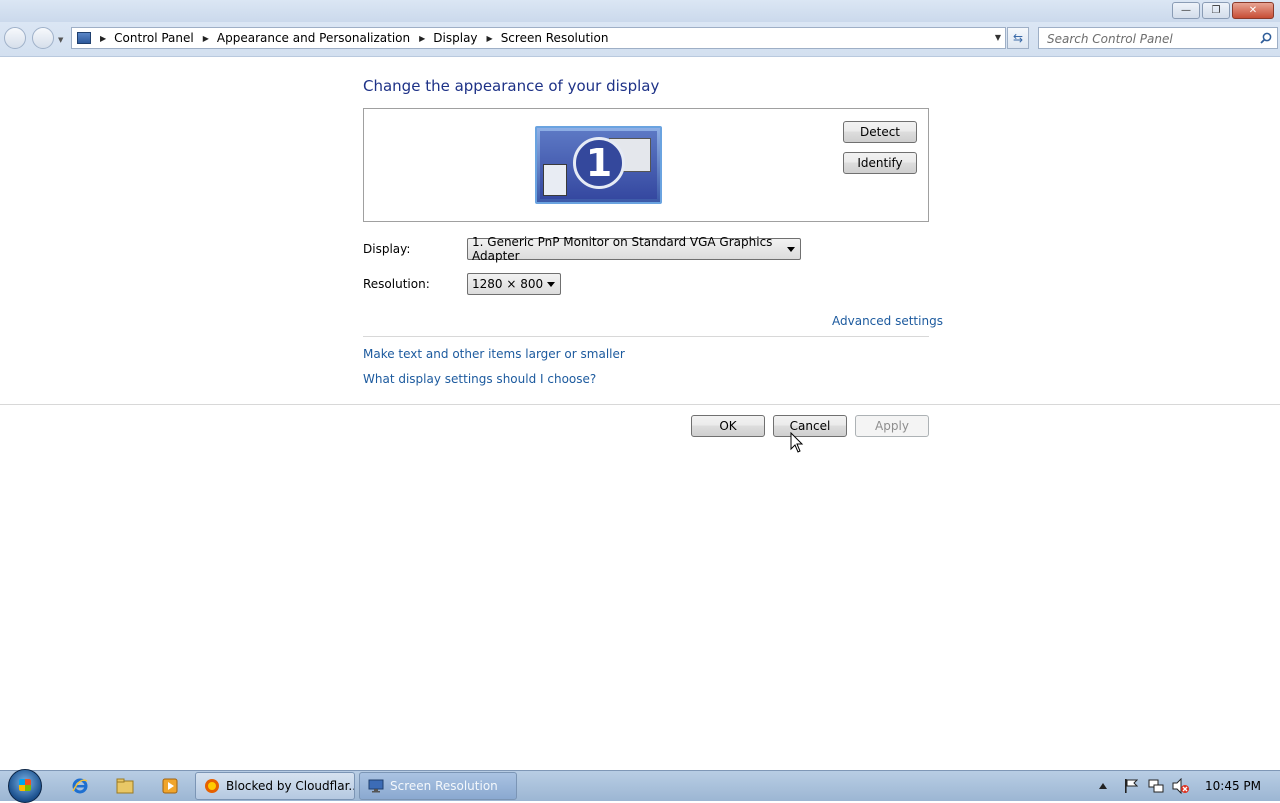 This screenshot has width=1280, height=803. Describe the element at coordinates (313, 38) in the screenshot. I see `breadcrumb-appearance: Appearance and Personalization` at that location.